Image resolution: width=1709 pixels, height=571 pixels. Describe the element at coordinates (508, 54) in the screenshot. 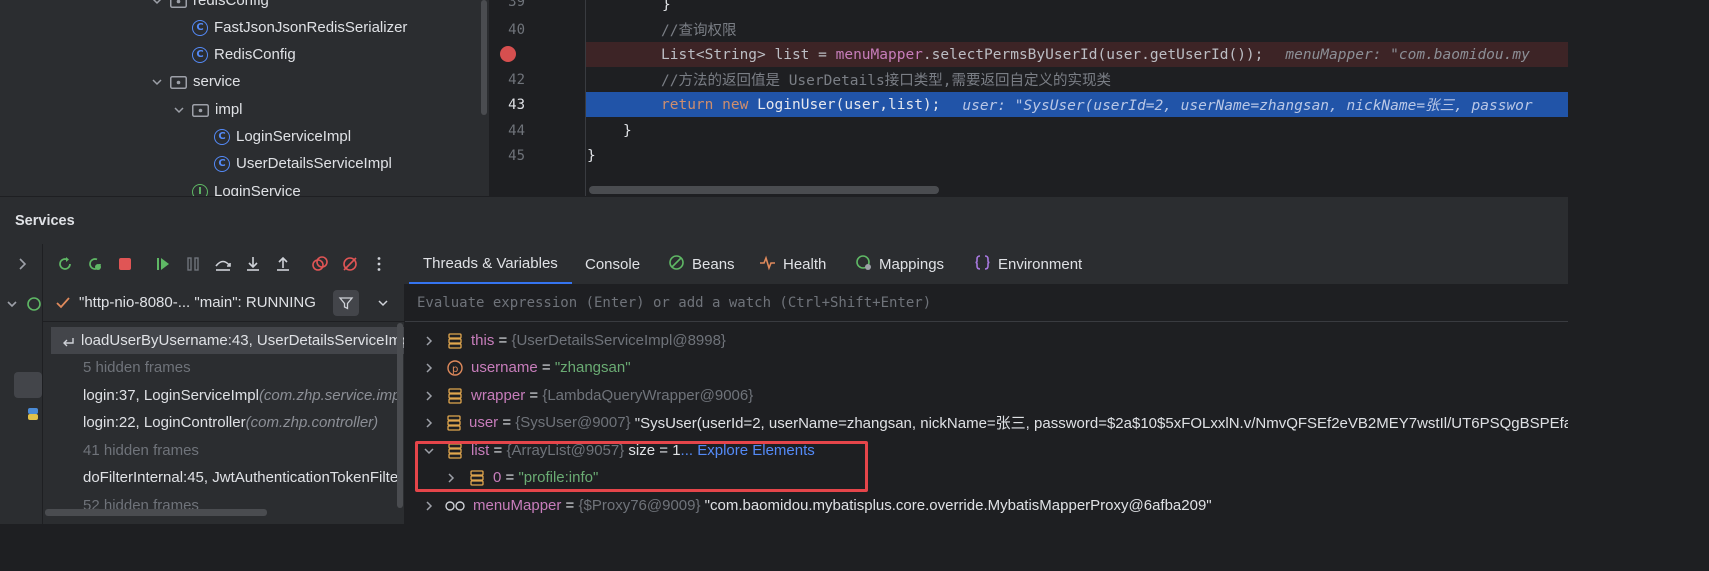

I see `breakpoint-icon` at that location.